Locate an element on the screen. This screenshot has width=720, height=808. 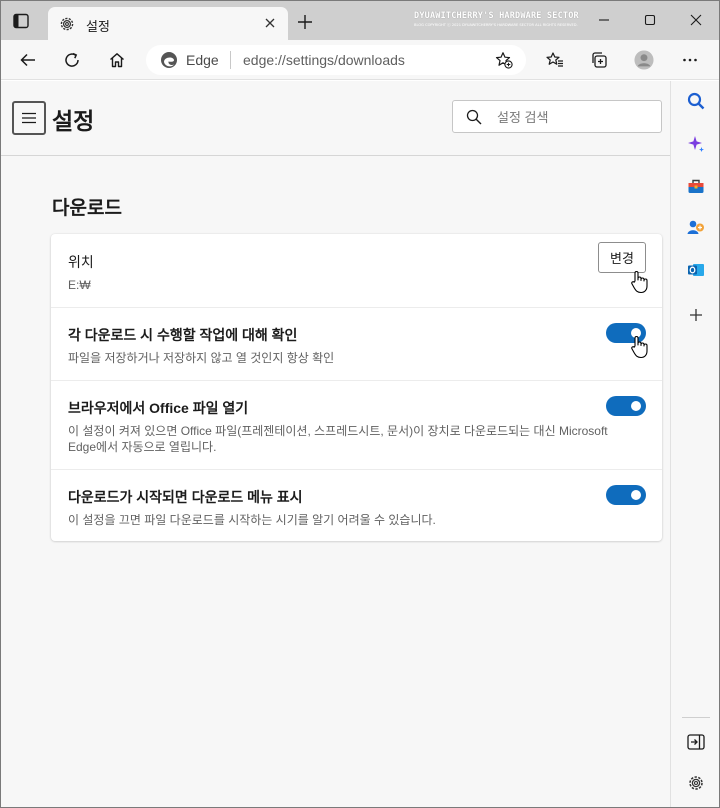
sidebar-hide-button is located at coordinates (696, 742).